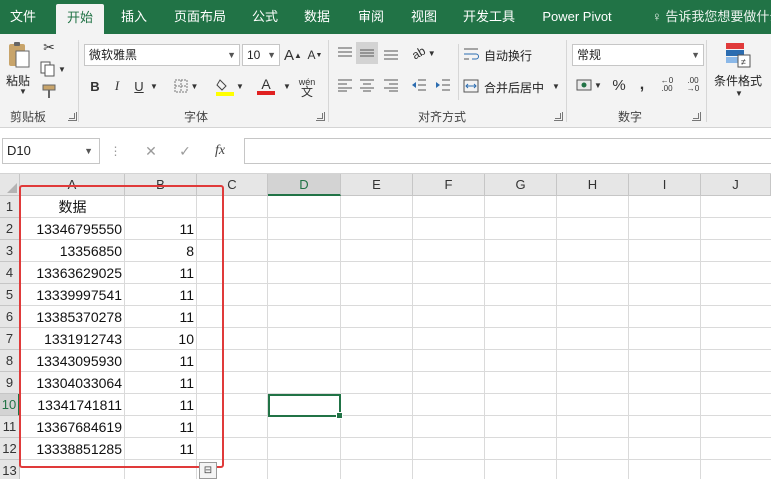  What do you see at coordinates (424, 53) in the screenshot?
I see `orientation-icon: ab ▼` at bounding box center [424, 53].